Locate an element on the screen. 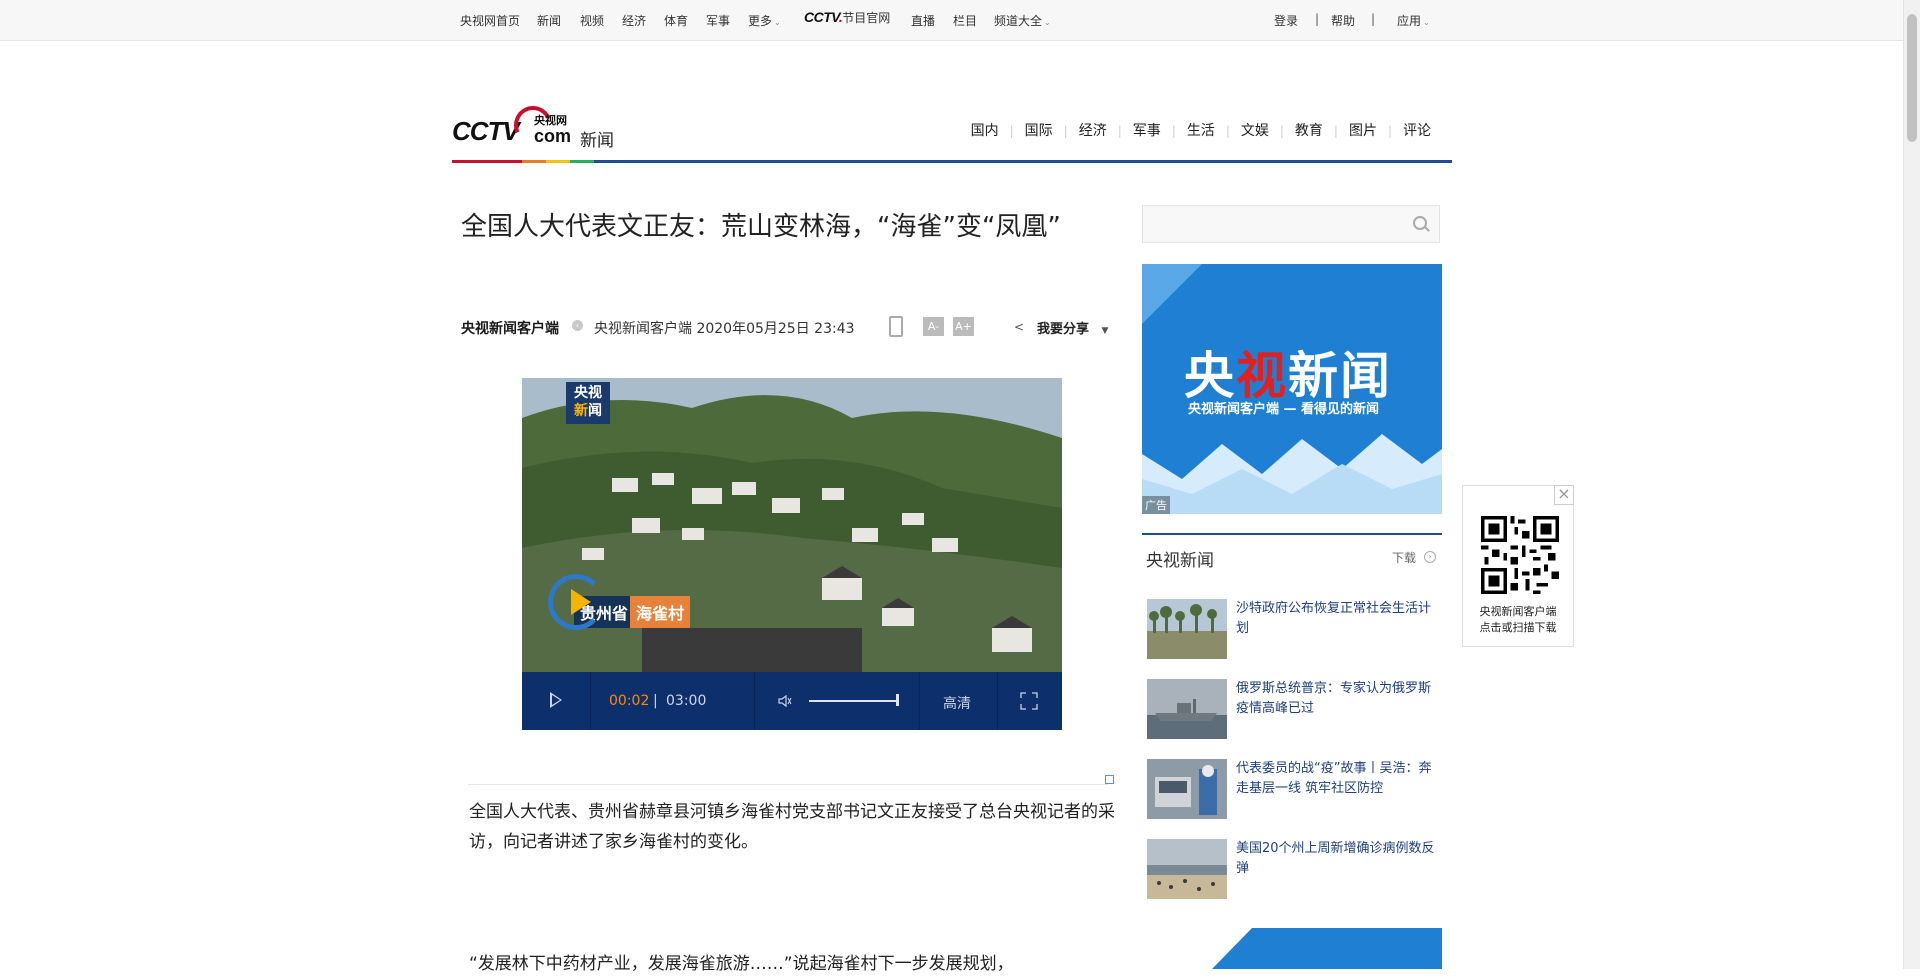 The width and height of the screenshot is (1920, 979). scrollbar-thumb is located at coordinates (1912, 78).